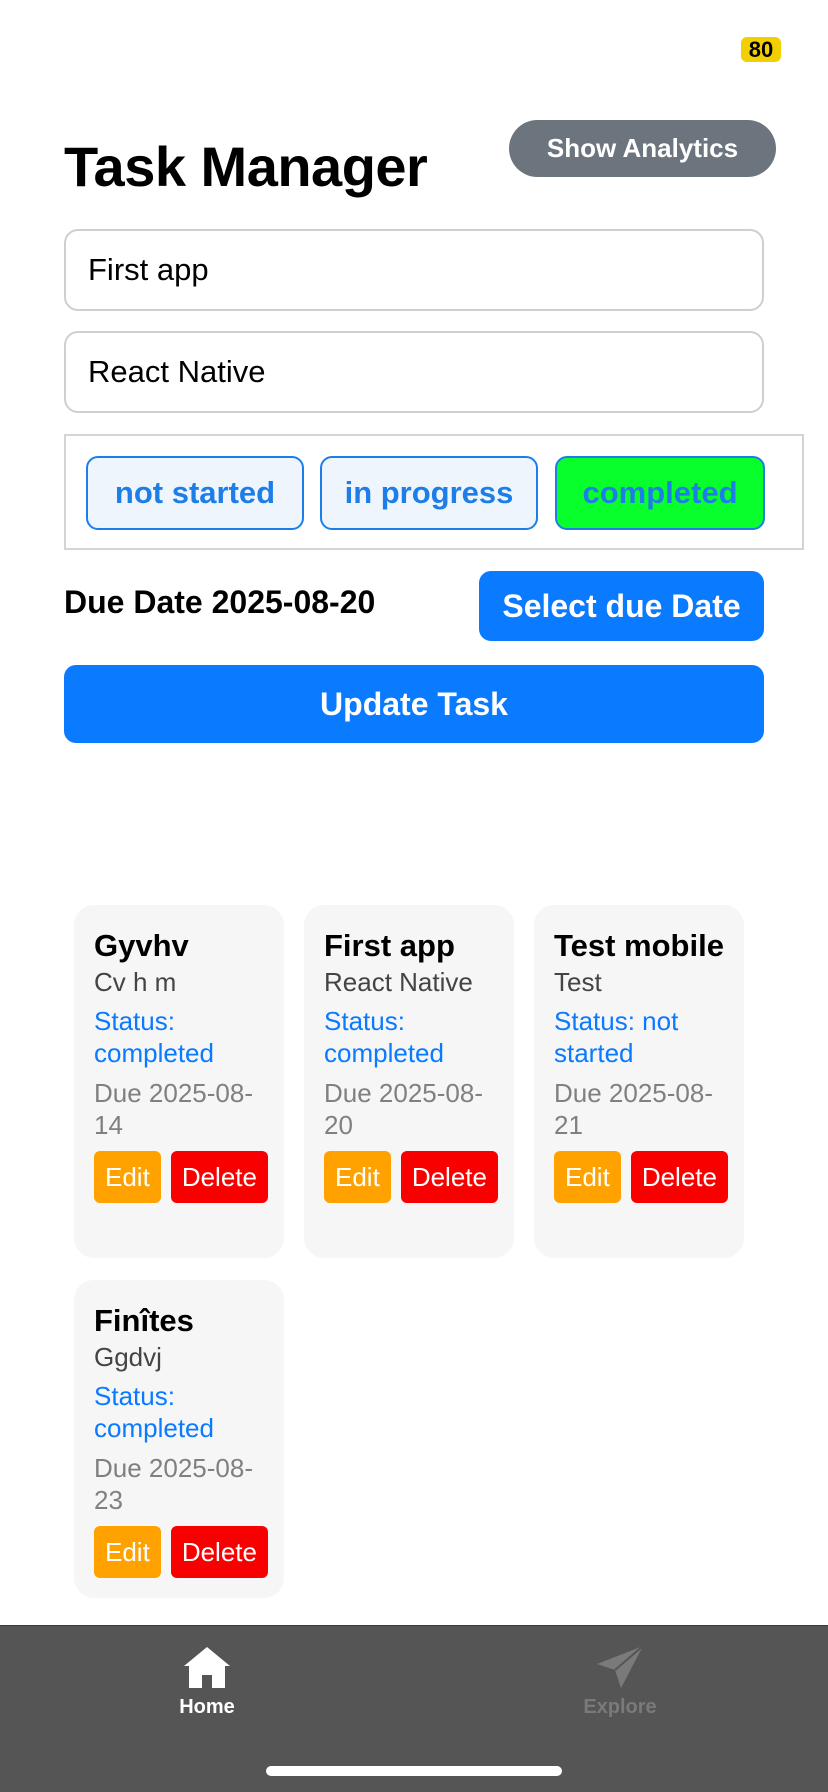 This screenshot has height=1792, width=828. Describe the element at coordinates (403, 1109) in the screenshot. I see `task-due-date: Due 2025-08-20` at that location.